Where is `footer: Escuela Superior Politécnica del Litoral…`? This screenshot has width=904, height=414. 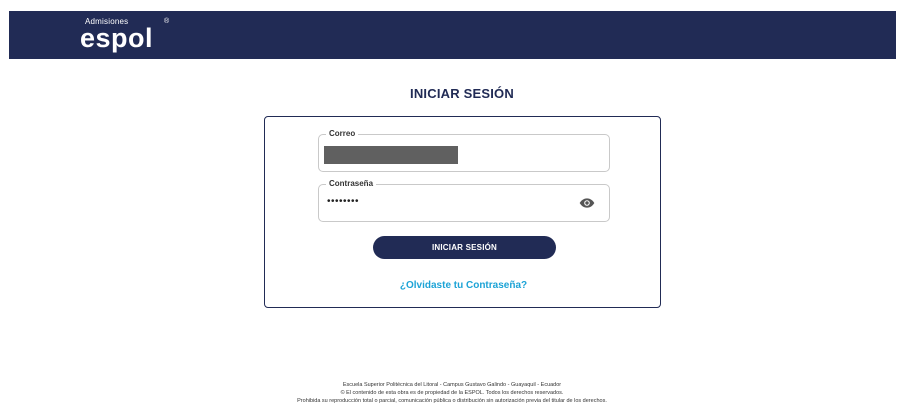 footer: Escuela Superior Politécnica del Litoral… is located at coordinates (452, 393).